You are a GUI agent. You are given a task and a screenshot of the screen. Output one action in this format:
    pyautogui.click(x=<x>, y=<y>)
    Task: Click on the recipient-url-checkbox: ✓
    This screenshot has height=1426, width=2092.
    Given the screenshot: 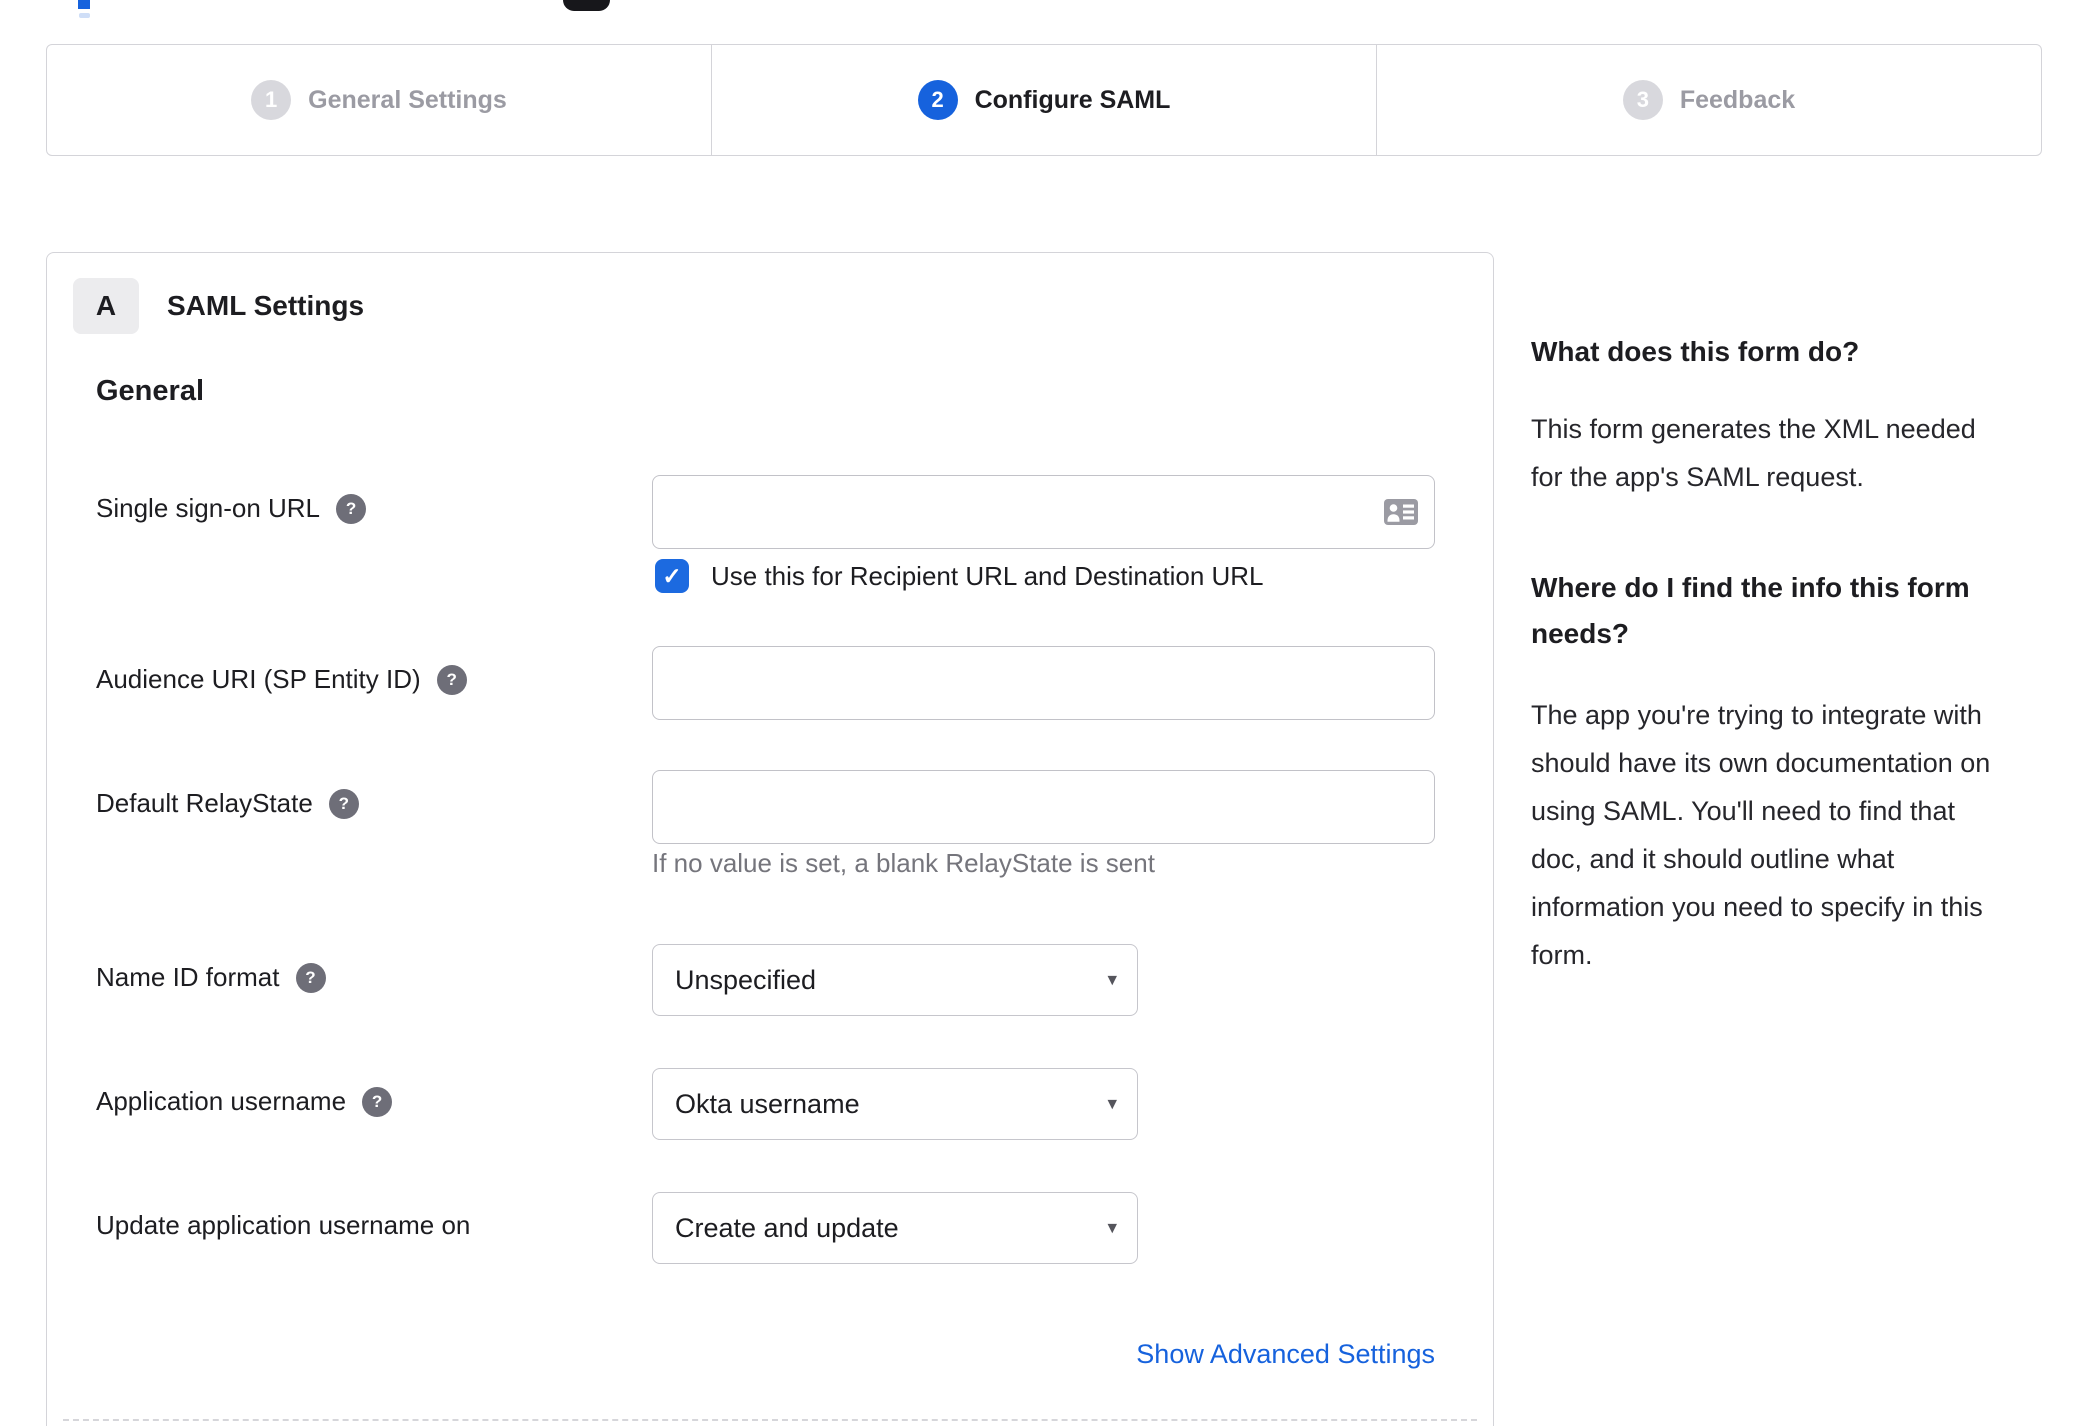 What is the action you would take?
    pyautogui.click(x=672, y=576)
    